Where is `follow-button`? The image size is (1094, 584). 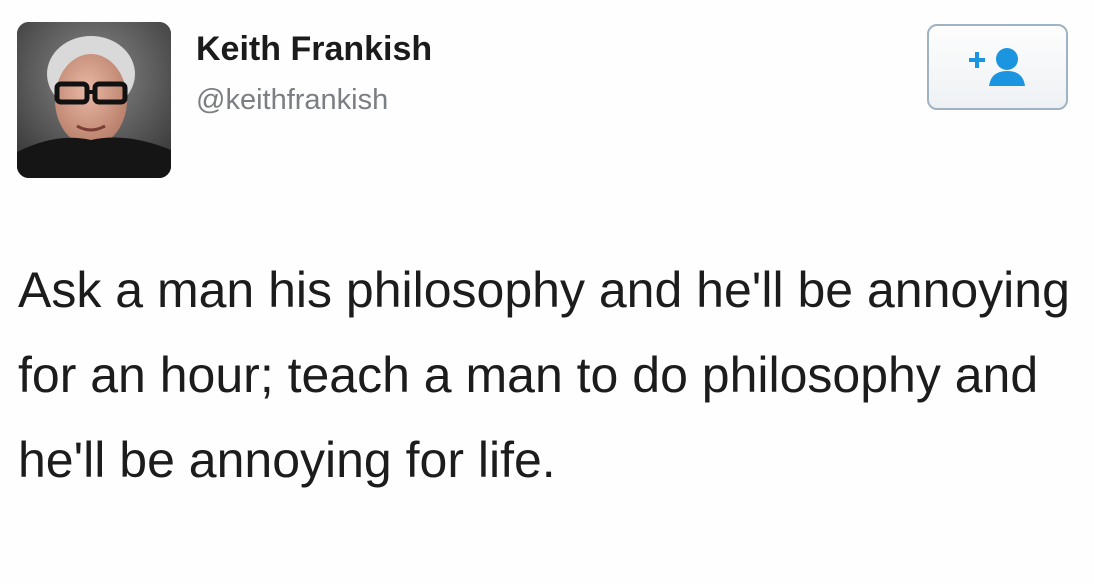
follow-button is located at coordinates (997, 67).